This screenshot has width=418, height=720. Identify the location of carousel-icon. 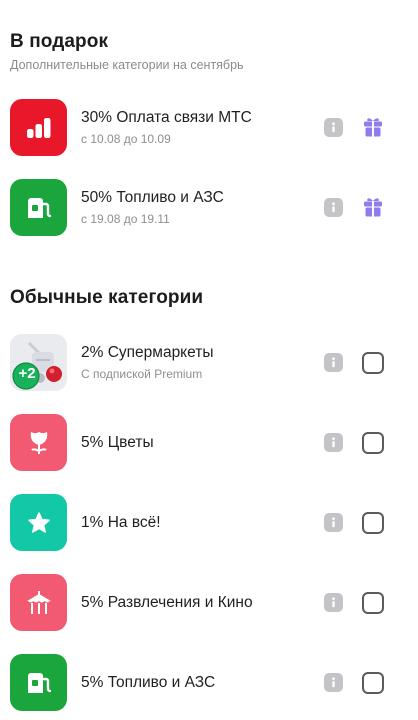
(38, 602).